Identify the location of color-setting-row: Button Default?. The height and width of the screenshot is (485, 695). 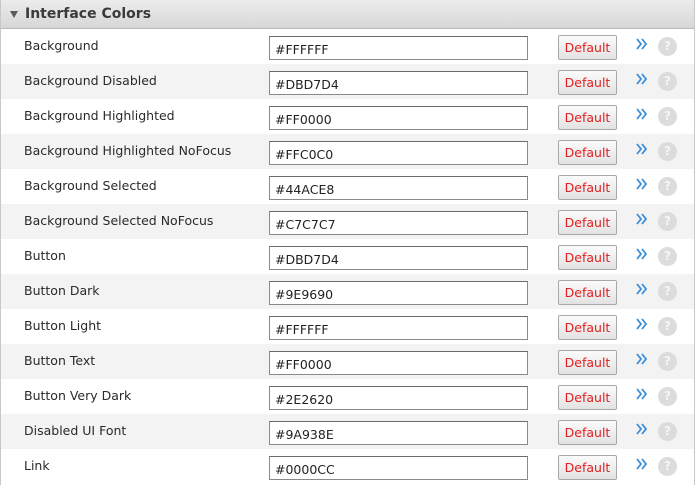
(347, 256).